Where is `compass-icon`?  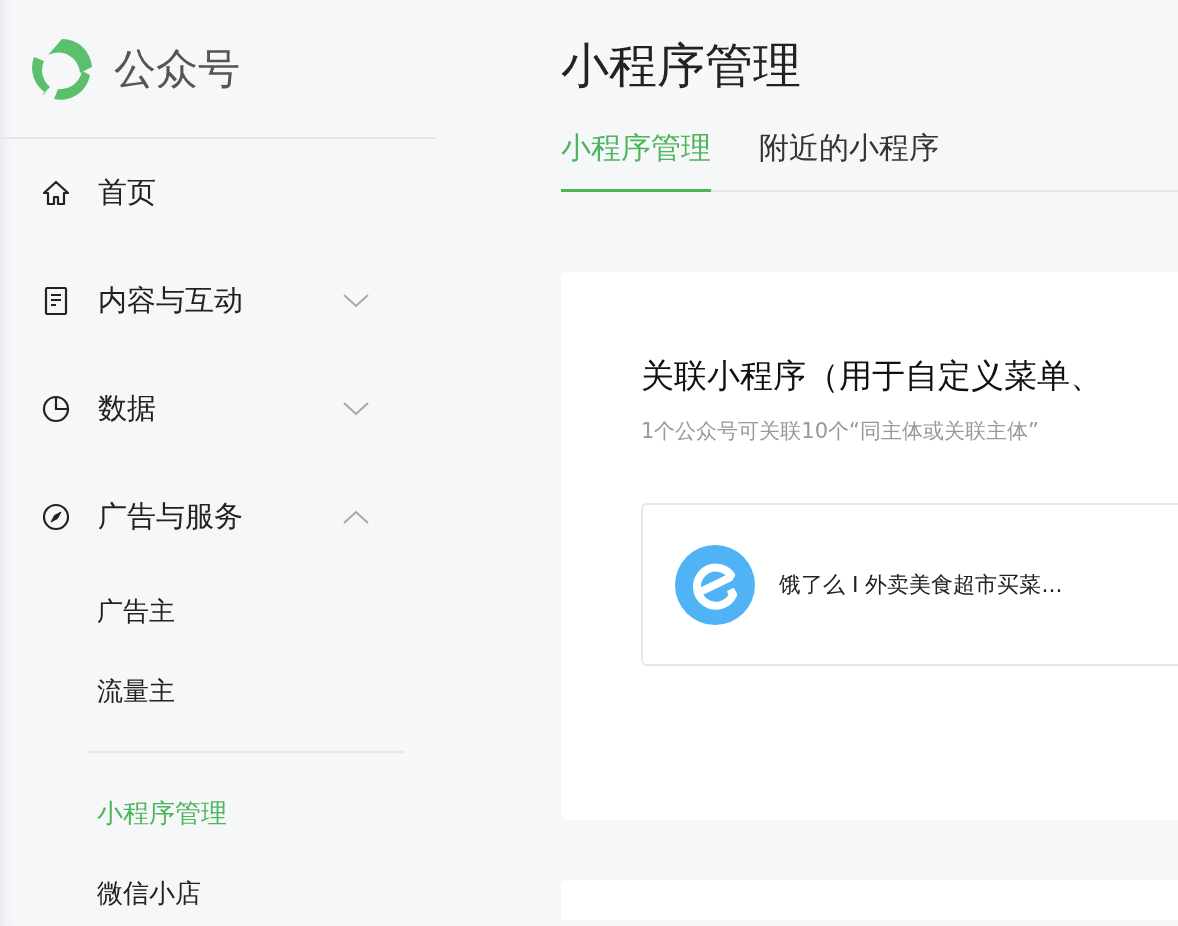
compass-icon is located at coordinates (56, 517).